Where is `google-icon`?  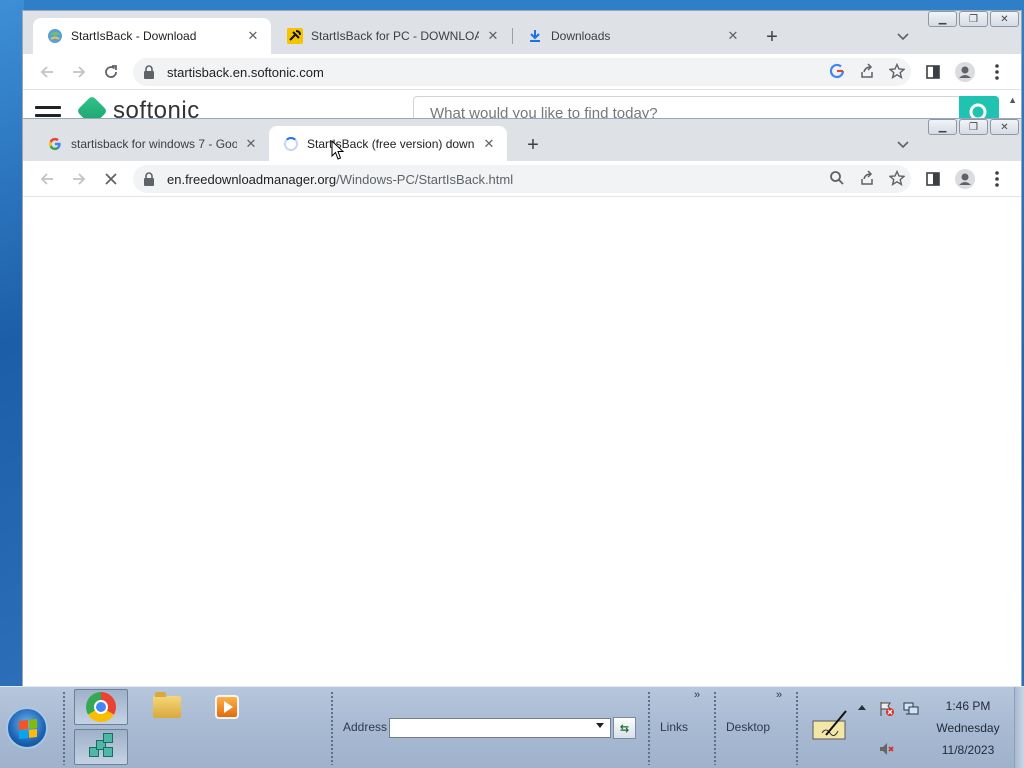
google-icon is located at coordinates (55, 144).